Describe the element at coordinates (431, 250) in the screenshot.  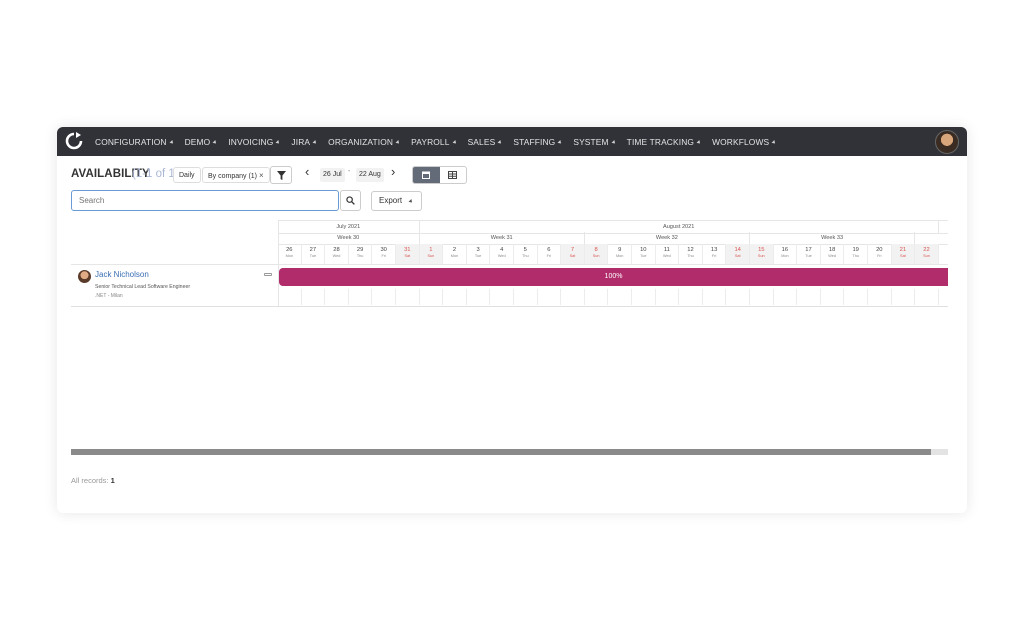
I see `day-number: 1` at that location.